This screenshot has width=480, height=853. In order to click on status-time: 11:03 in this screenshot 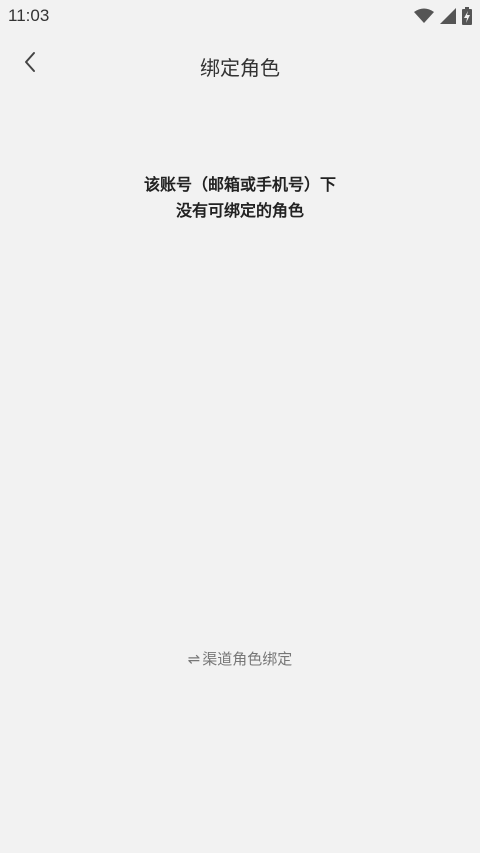, I will do `click(29, 15)`.